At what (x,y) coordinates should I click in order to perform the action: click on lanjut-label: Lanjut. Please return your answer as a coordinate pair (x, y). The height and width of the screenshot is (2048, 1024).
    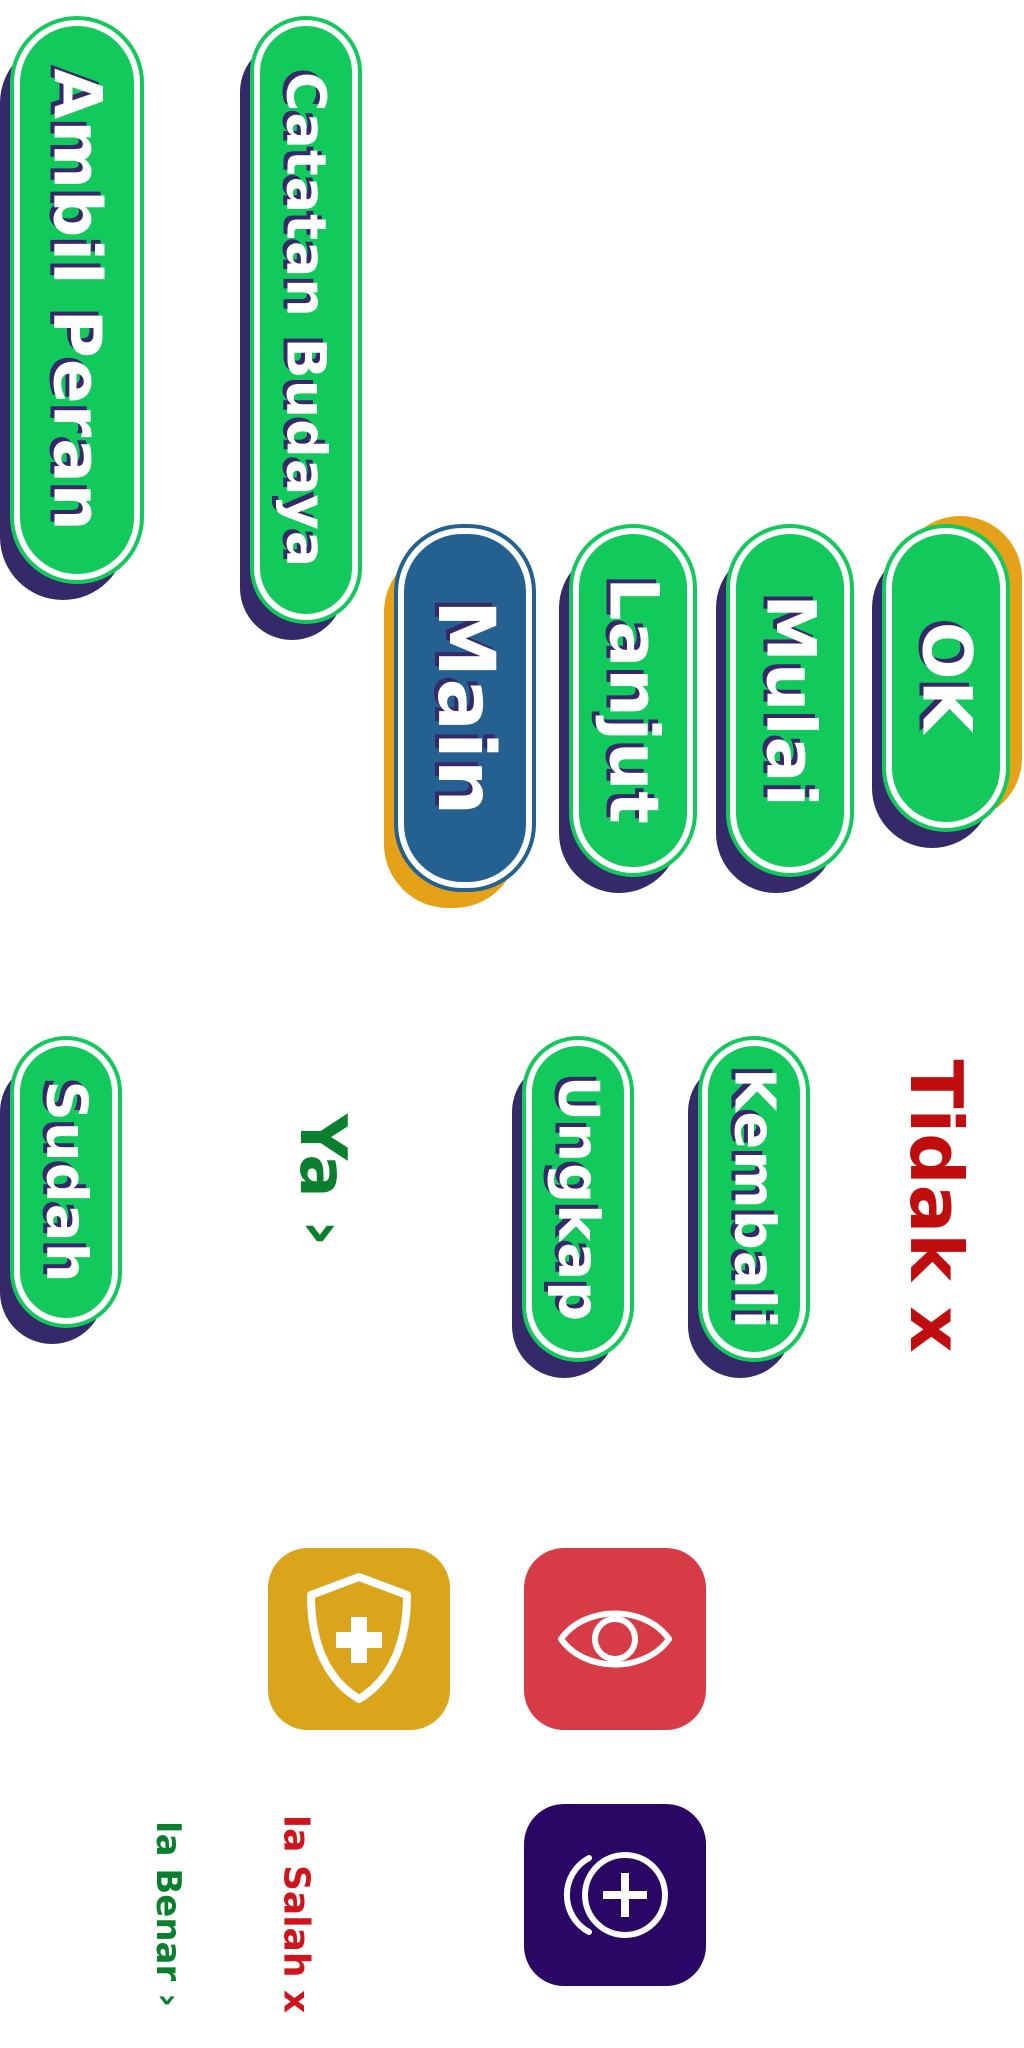
    Looking at the image, I should click on (633, 700).